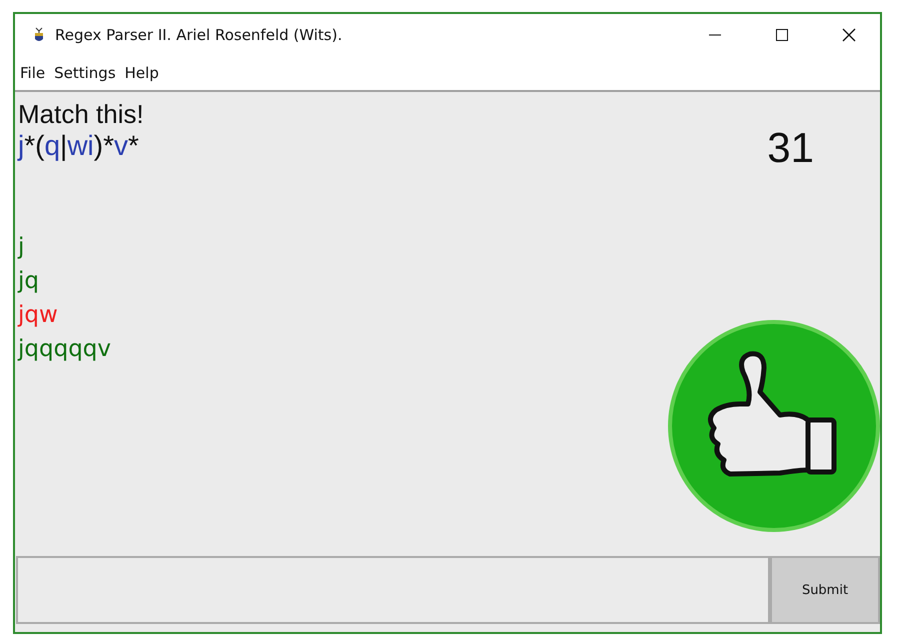 This screenshot has height=642, width=898. I want to click on attempt-text: j, so click(21, 247).